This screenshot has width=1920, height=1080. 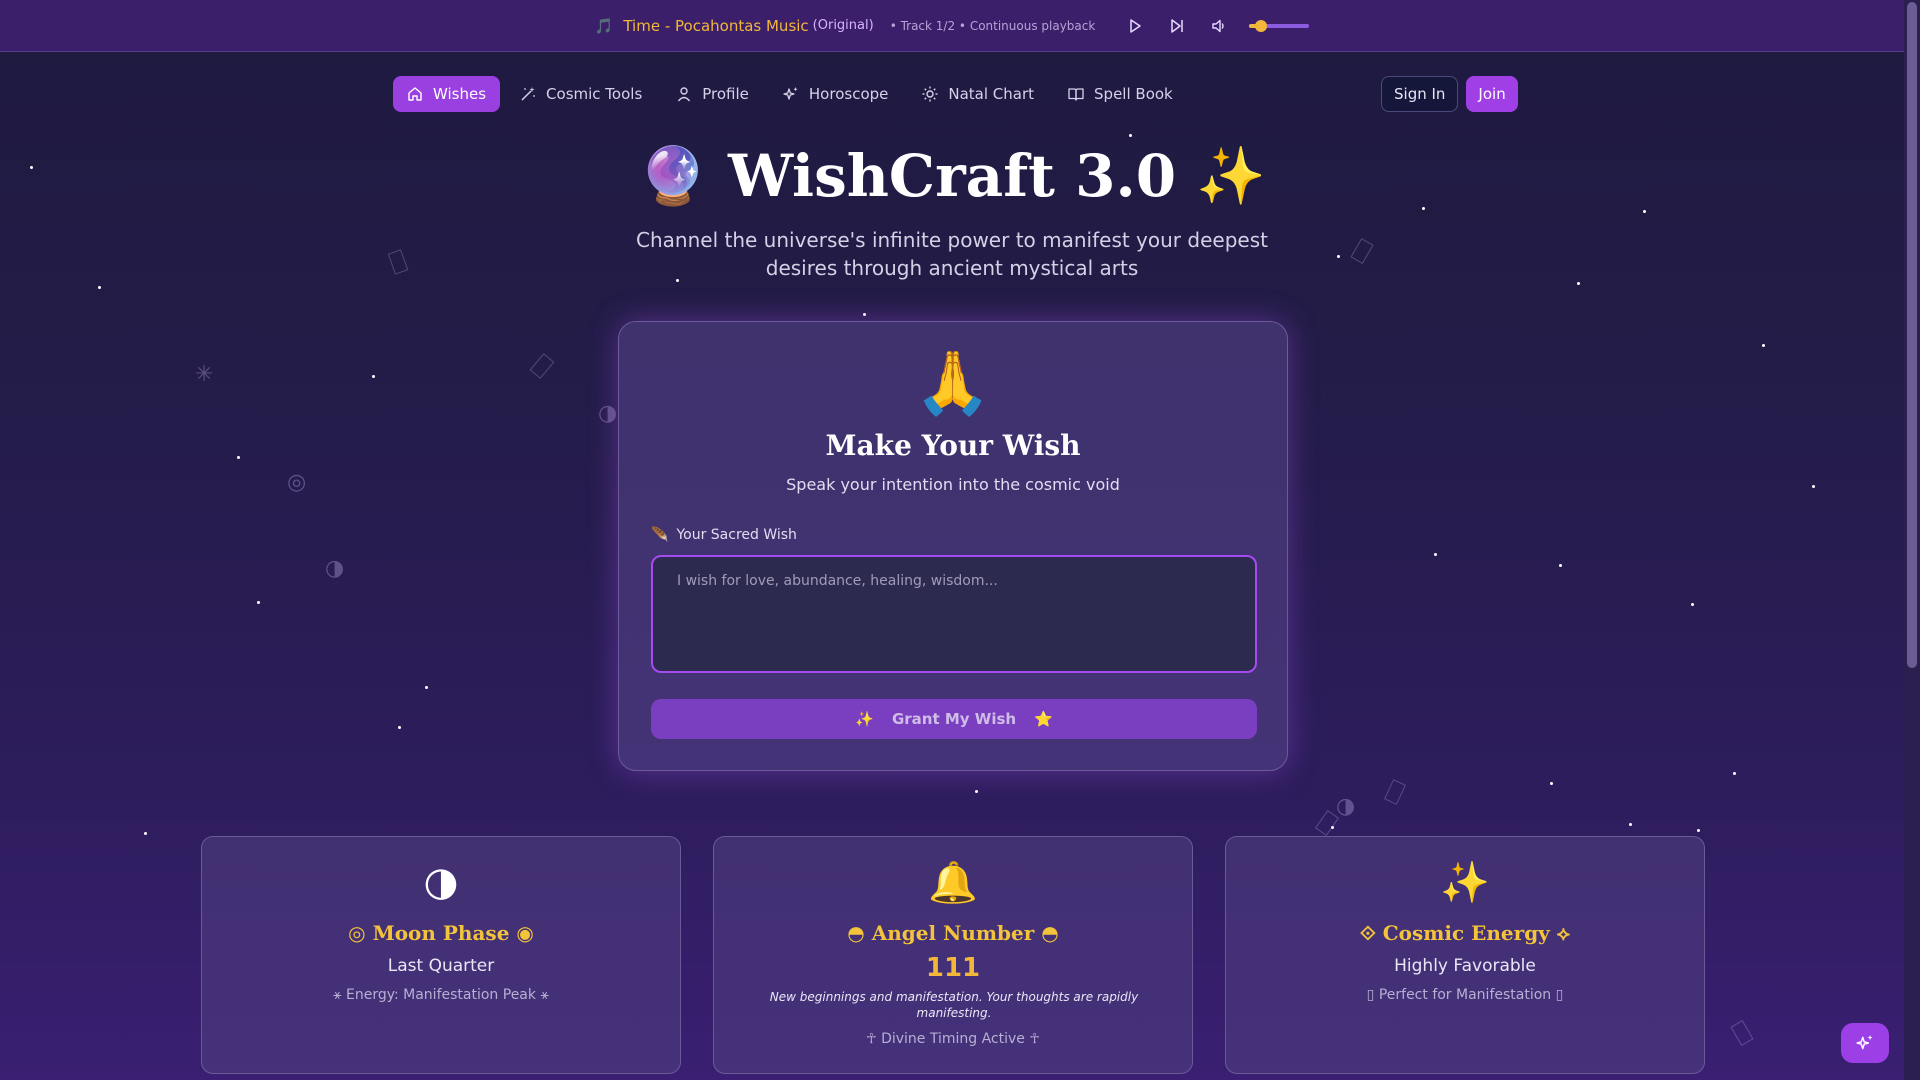 I want to click on moon-phase-energy: ⚹ Energy: Manifestation Peak ⚹, so click(x=441, y=995).